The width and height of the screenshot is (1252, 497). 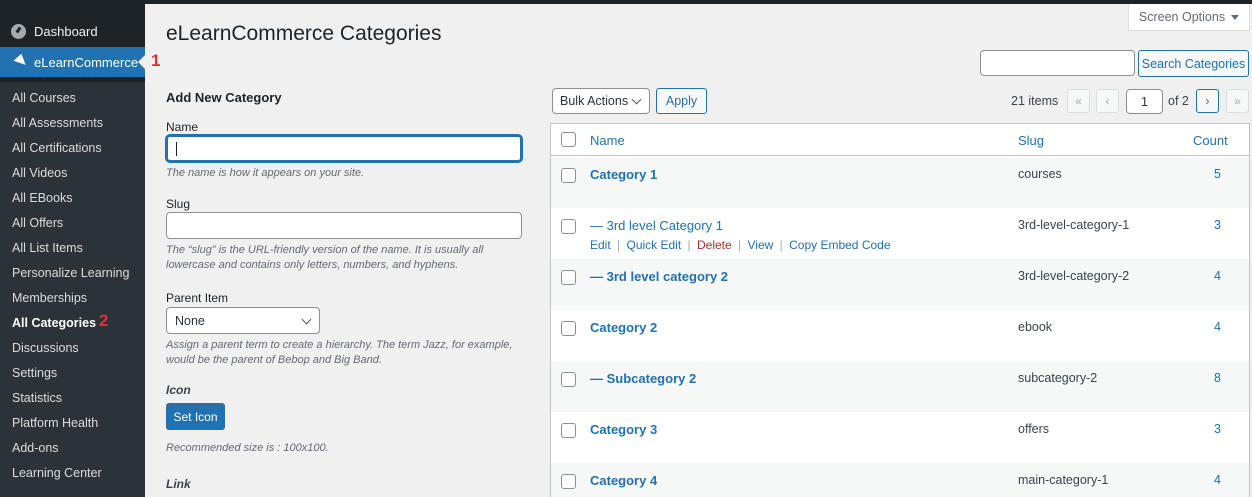 I want to click on bulk-actions-select: Bulk Actions, so click(x=601, y=101).